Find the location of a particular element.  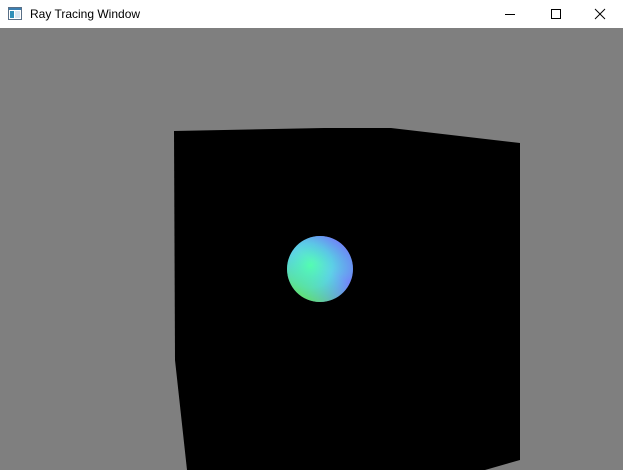

minimize-button is located at coordinates (510, 14).